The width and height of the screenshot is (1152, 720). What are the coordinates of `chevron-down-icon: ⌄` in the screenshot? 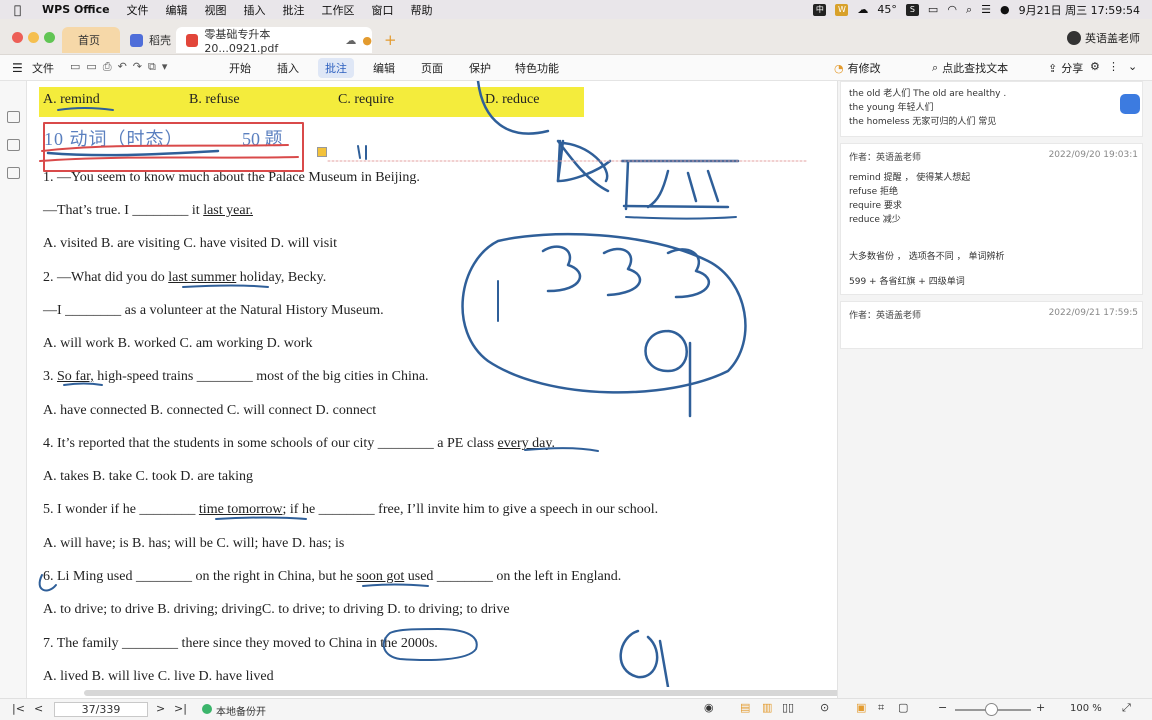 It's located at (1132, 66).